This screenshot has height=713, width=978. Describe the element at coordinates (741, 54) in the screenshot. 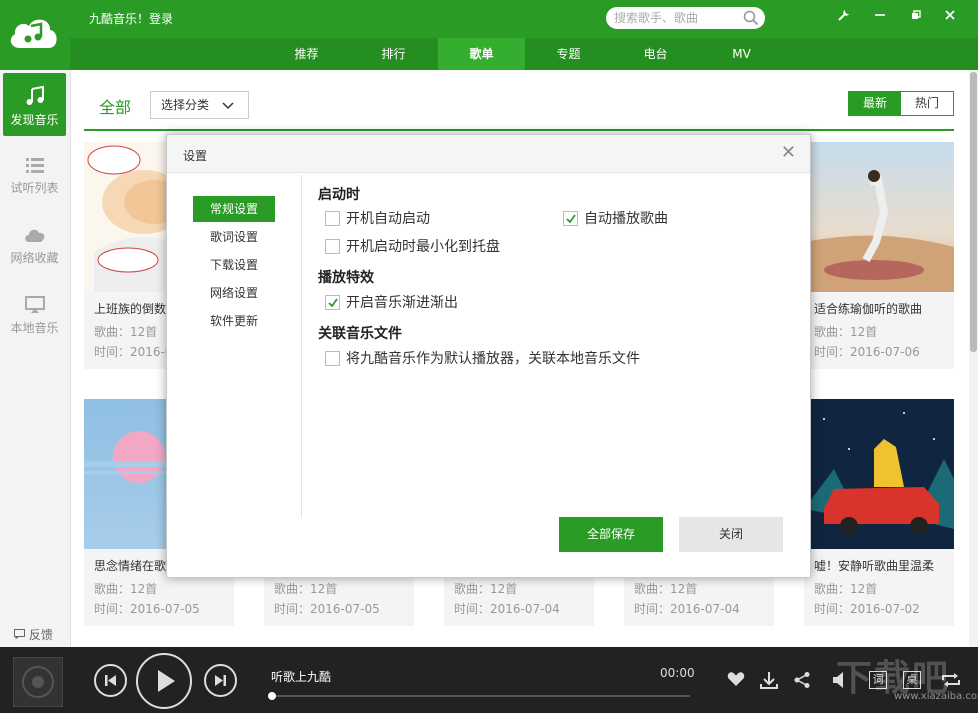

I see `tab-mv: MV` at that location.